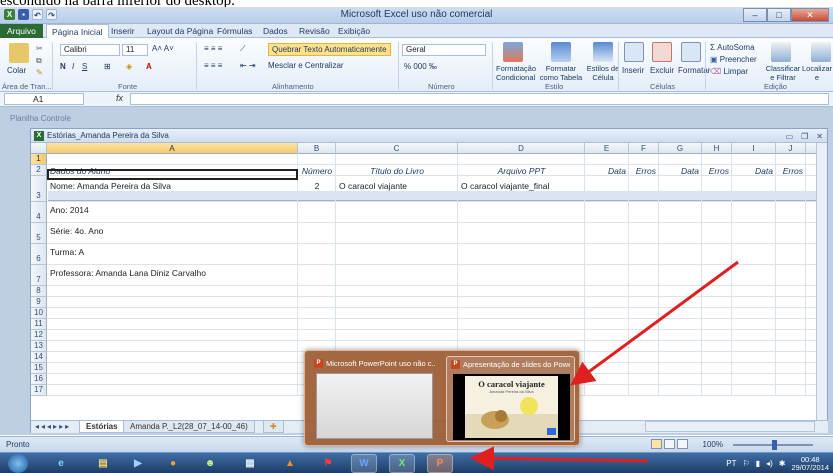 Image resolution: width=833 pixels, height=473 pixels. I want to click on row-header-13: 13, so click(39, 346).